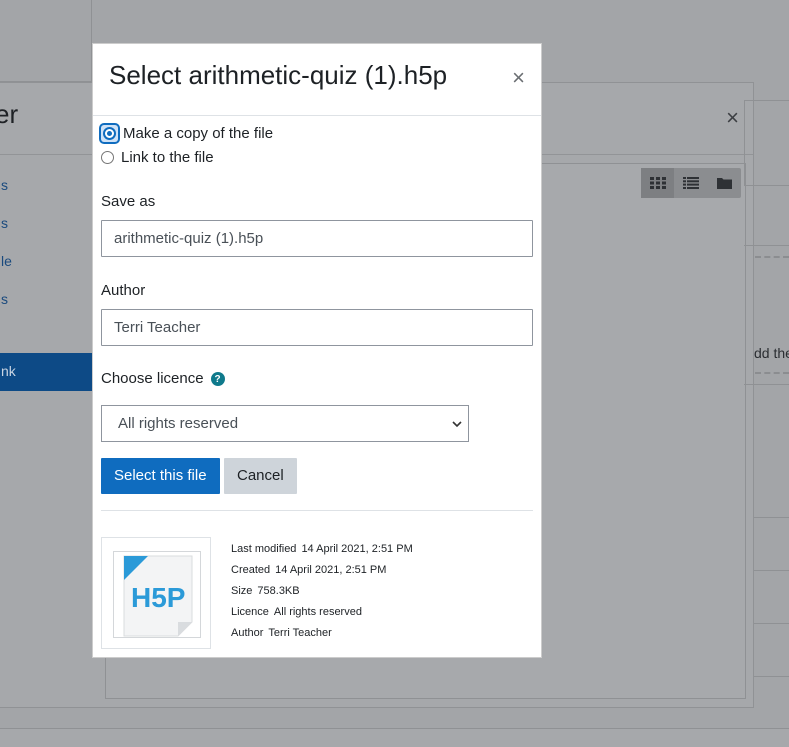 The height and width of the screenshot is (747, 789). What do you see at coordinates (264, 549) in the screenshot?
I see `detail-label: Last modified` at bounding box center [264, 549].